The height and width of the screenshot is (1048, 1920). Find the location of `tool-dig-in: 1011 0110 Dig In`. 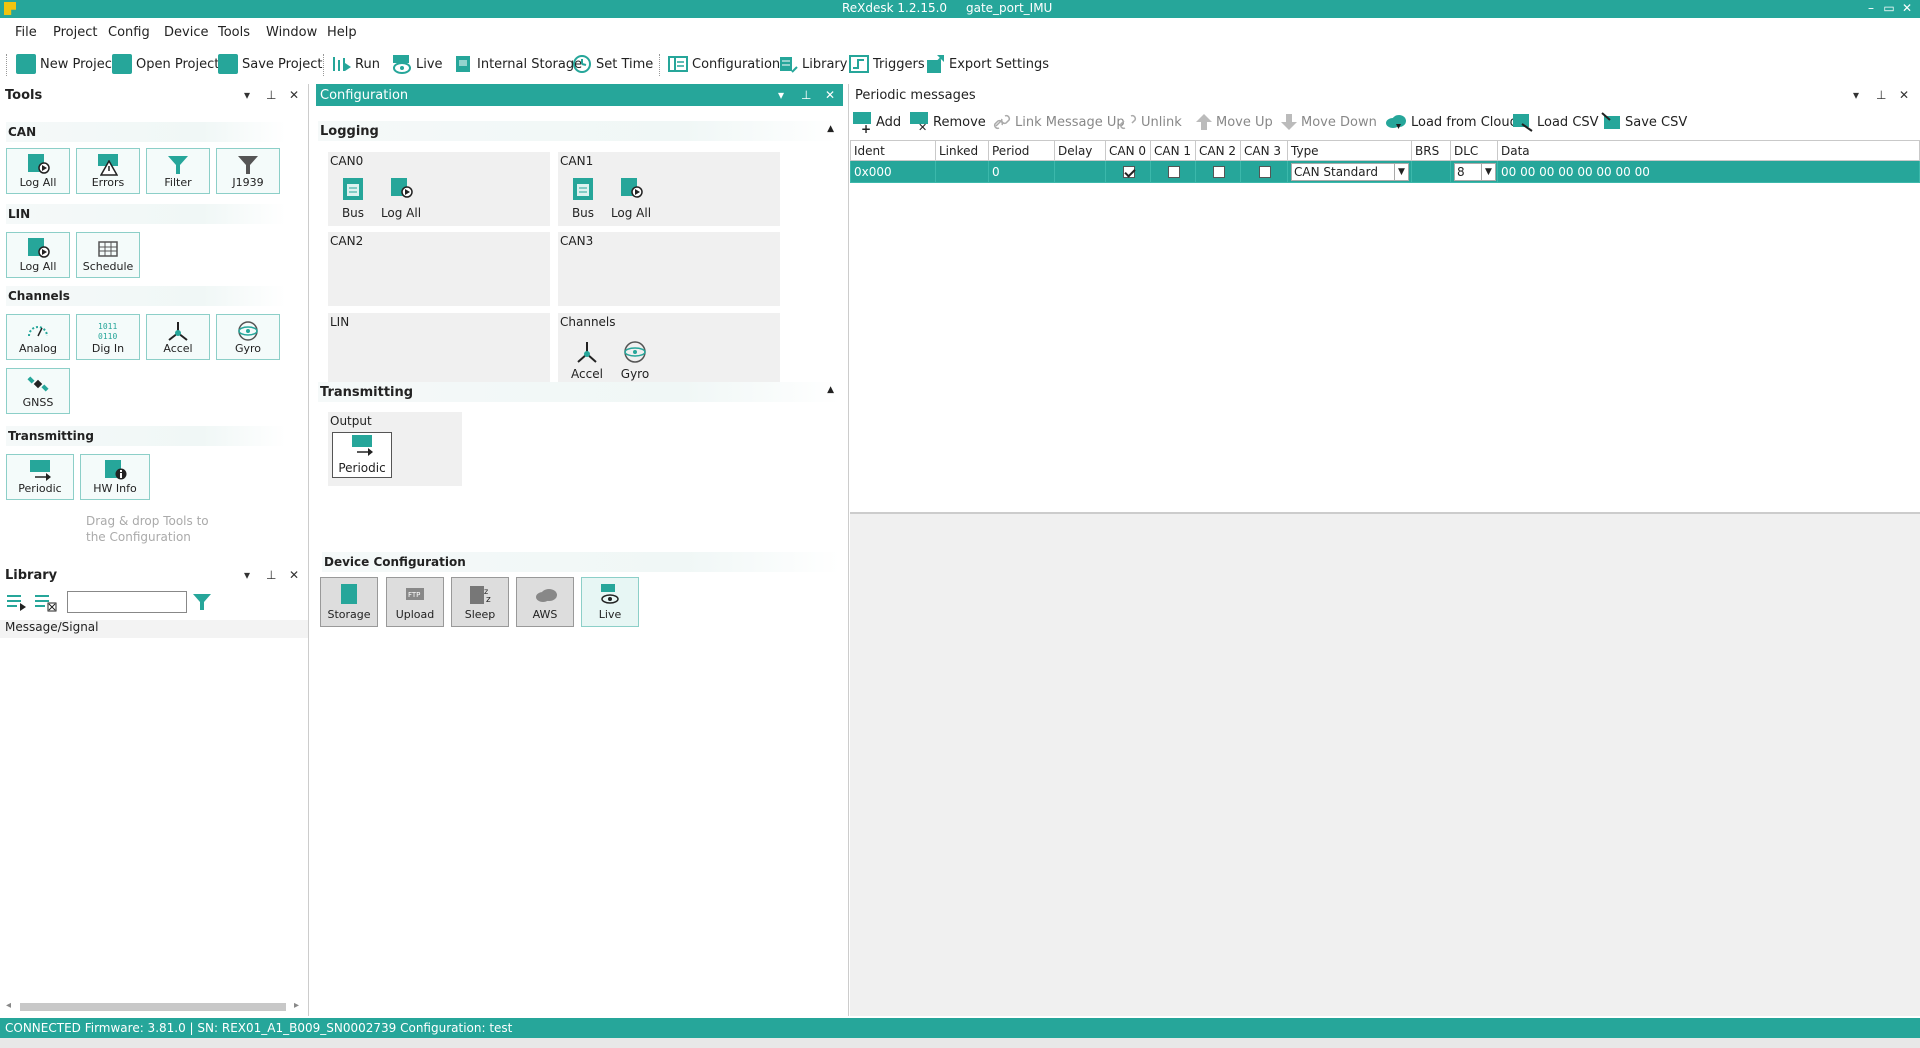

tool-dig-in: 1011 0110 Dig In is located at coordinates (108, 337).